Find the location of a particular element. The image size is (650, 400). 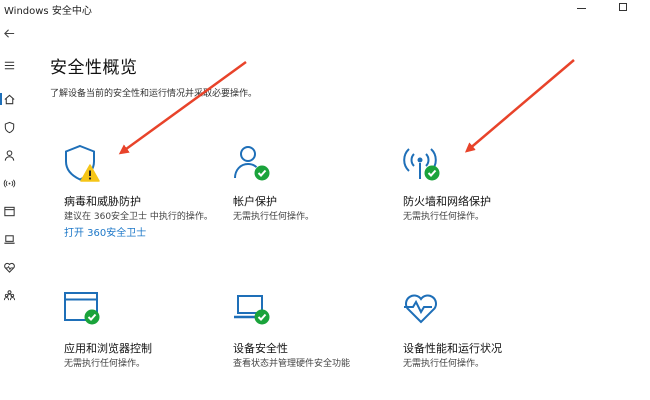

device-security-icon is located at coordinates (253, 312).